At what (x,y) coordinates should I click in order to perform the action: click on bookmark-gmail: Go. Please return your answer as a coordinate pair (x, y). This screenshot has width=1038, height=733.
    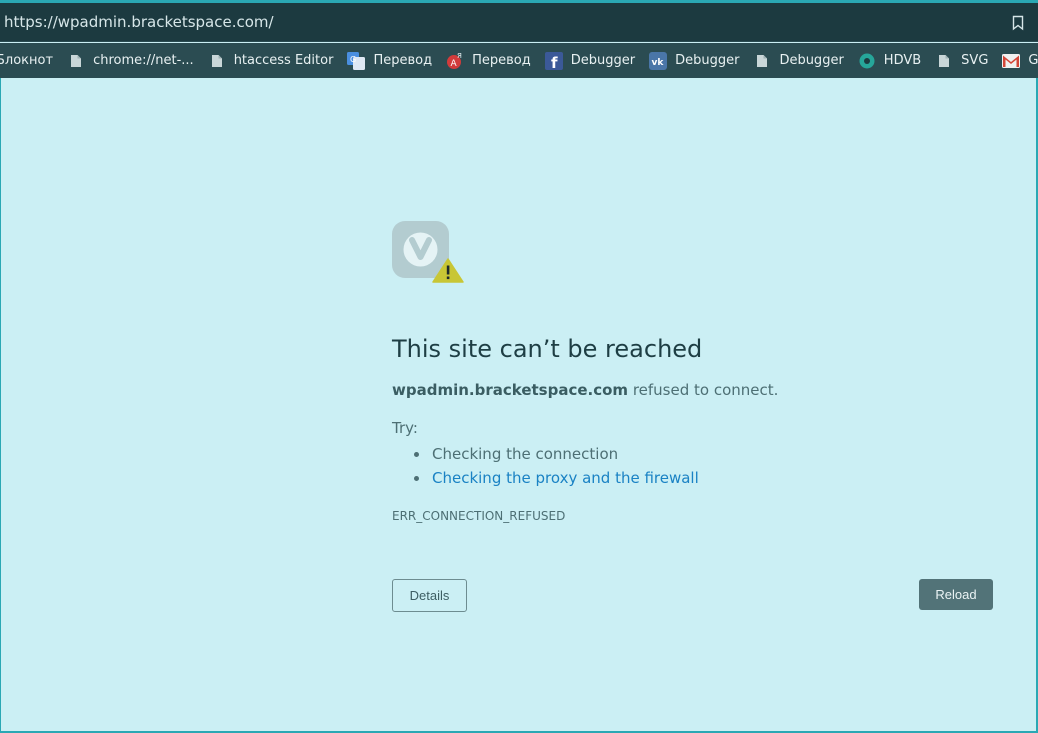
    Looking at the image, I should click on (1020, 60).